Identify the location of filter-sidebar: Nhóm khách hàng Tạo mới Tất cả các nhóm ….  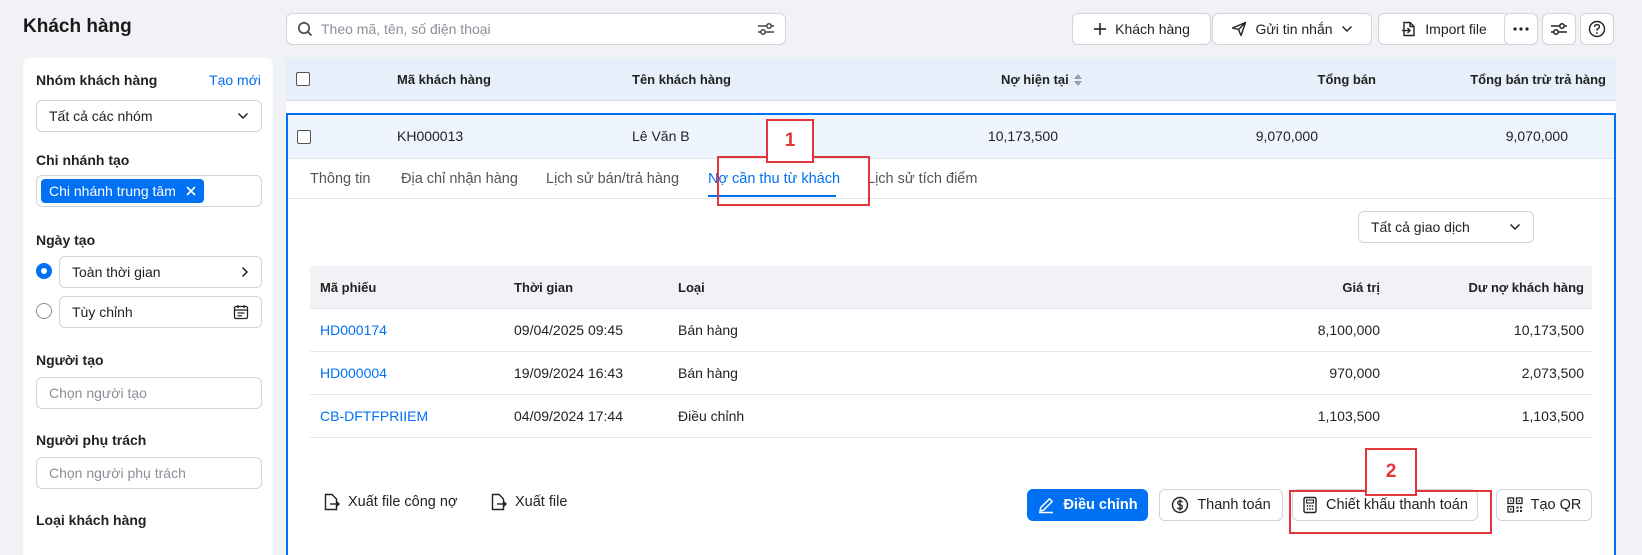
(148, 306).